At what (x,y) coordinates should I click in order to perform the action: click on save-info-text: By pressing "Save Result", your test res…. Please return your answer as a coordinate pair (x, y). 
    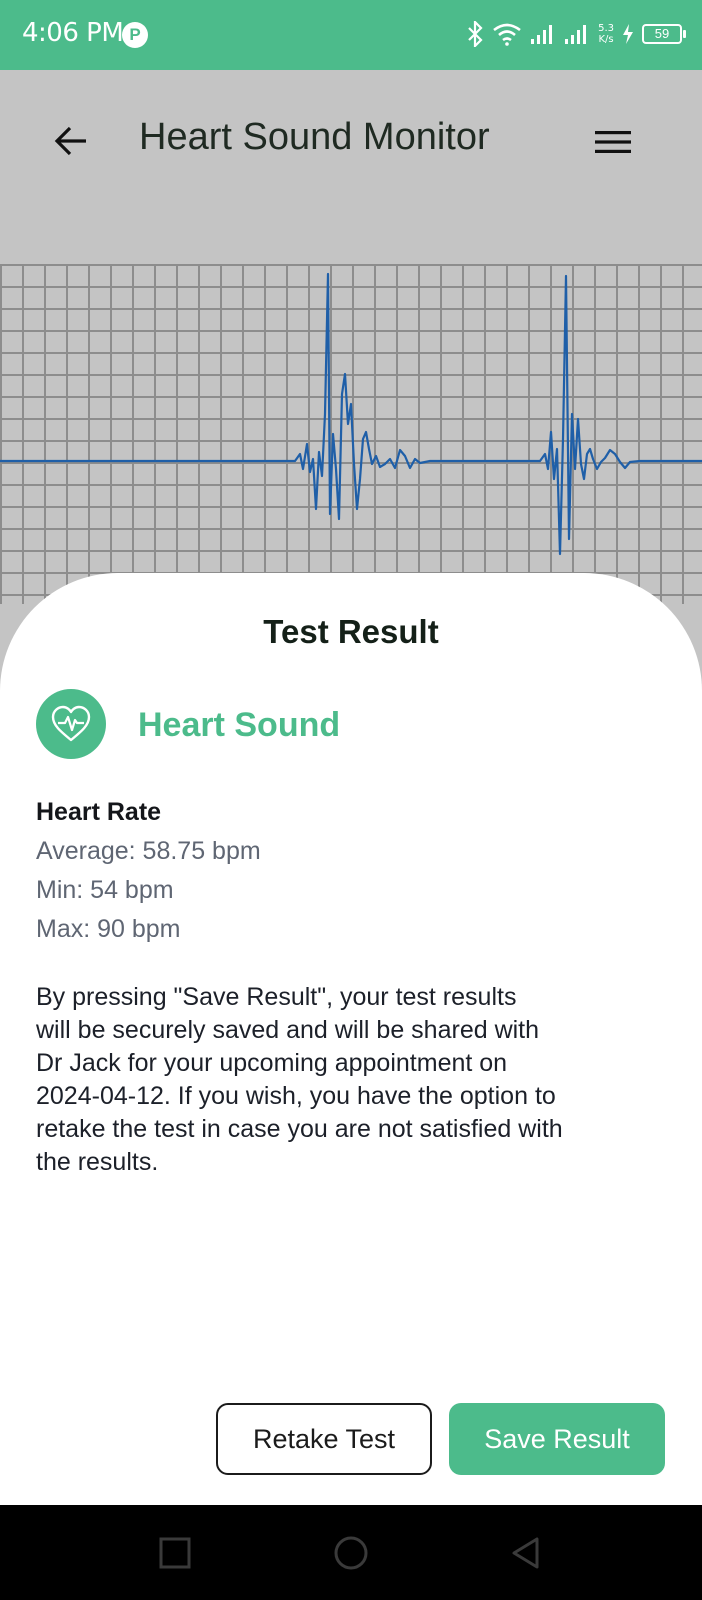
    Looking at the image, I should click on (299, 1079).